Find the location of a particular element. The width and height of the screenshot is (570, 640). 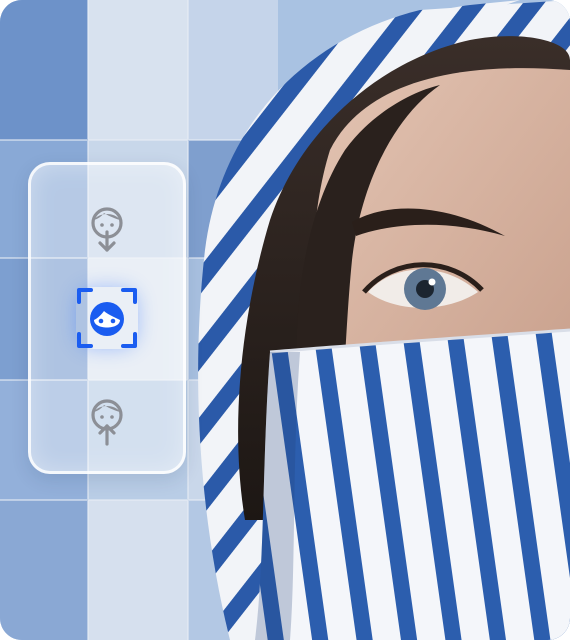

face-upload-button is located at coordinates (107, 422).